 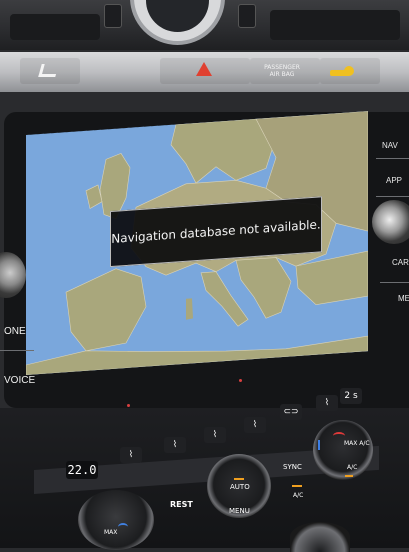 What do you see at coordinates (292, 467) in the screenshot?
I see `sync-button: SYNC` at bounding box center [292, 467].